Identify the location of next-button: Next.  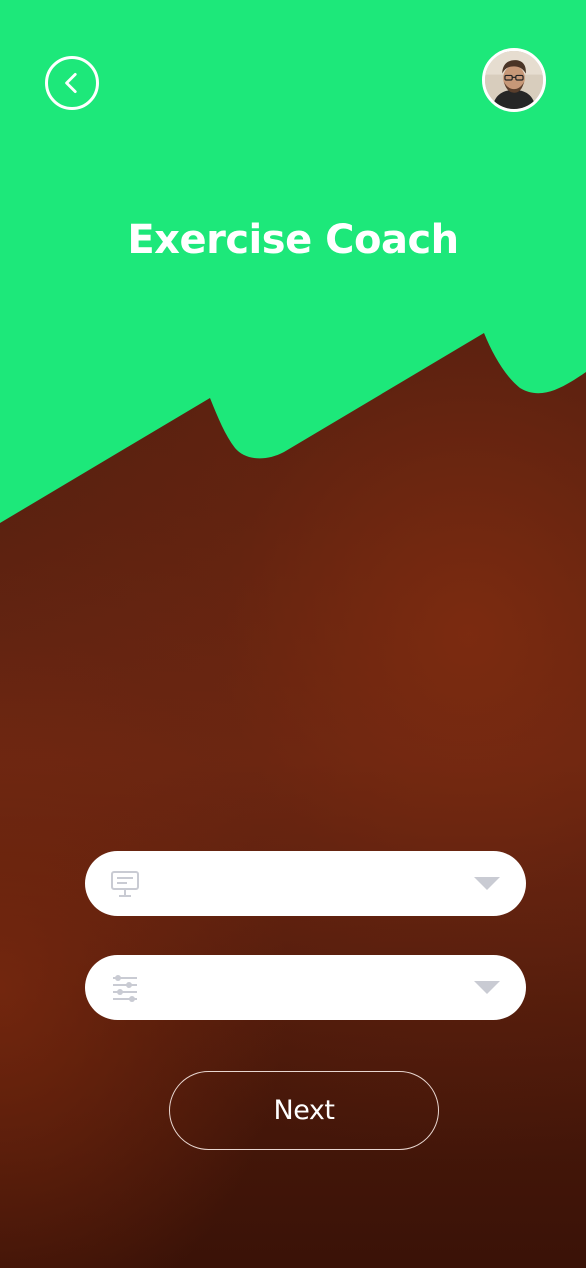
(304, 1110).